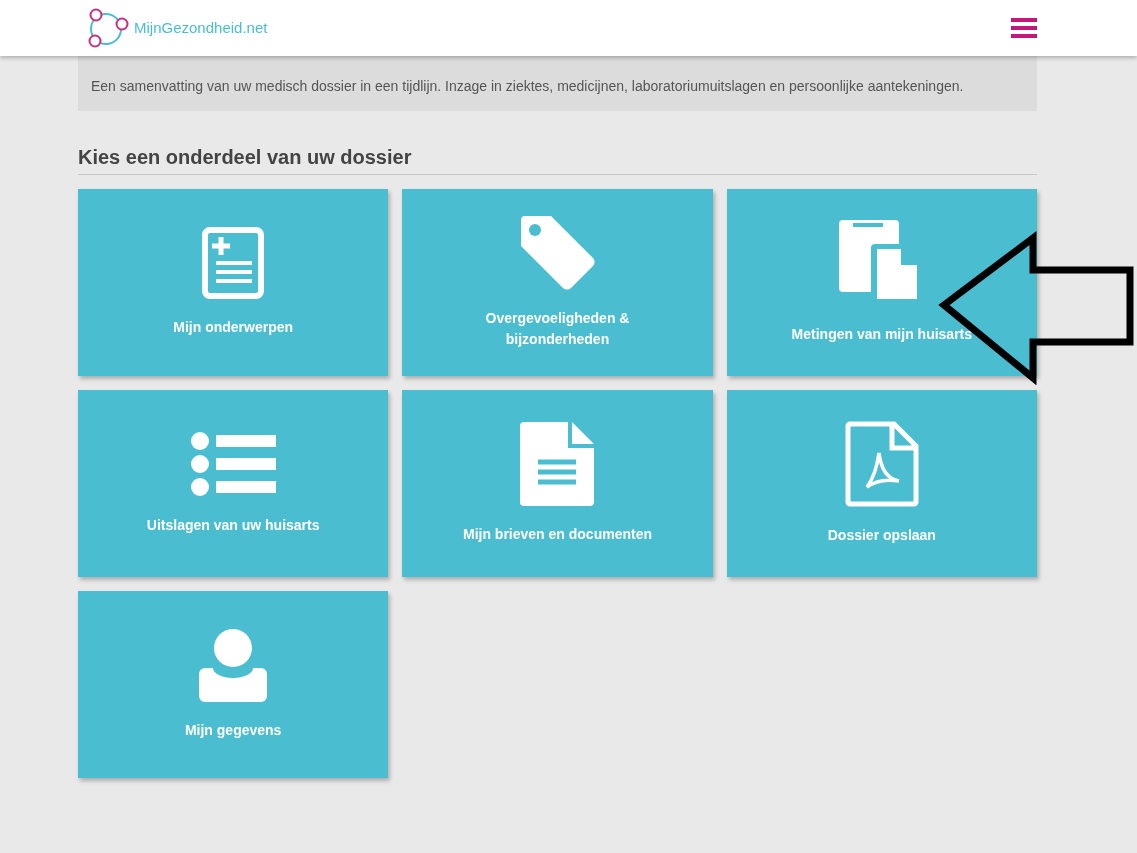  I want to click on category-tile: Uitslagen van uw huisarts, so click(233, 483).